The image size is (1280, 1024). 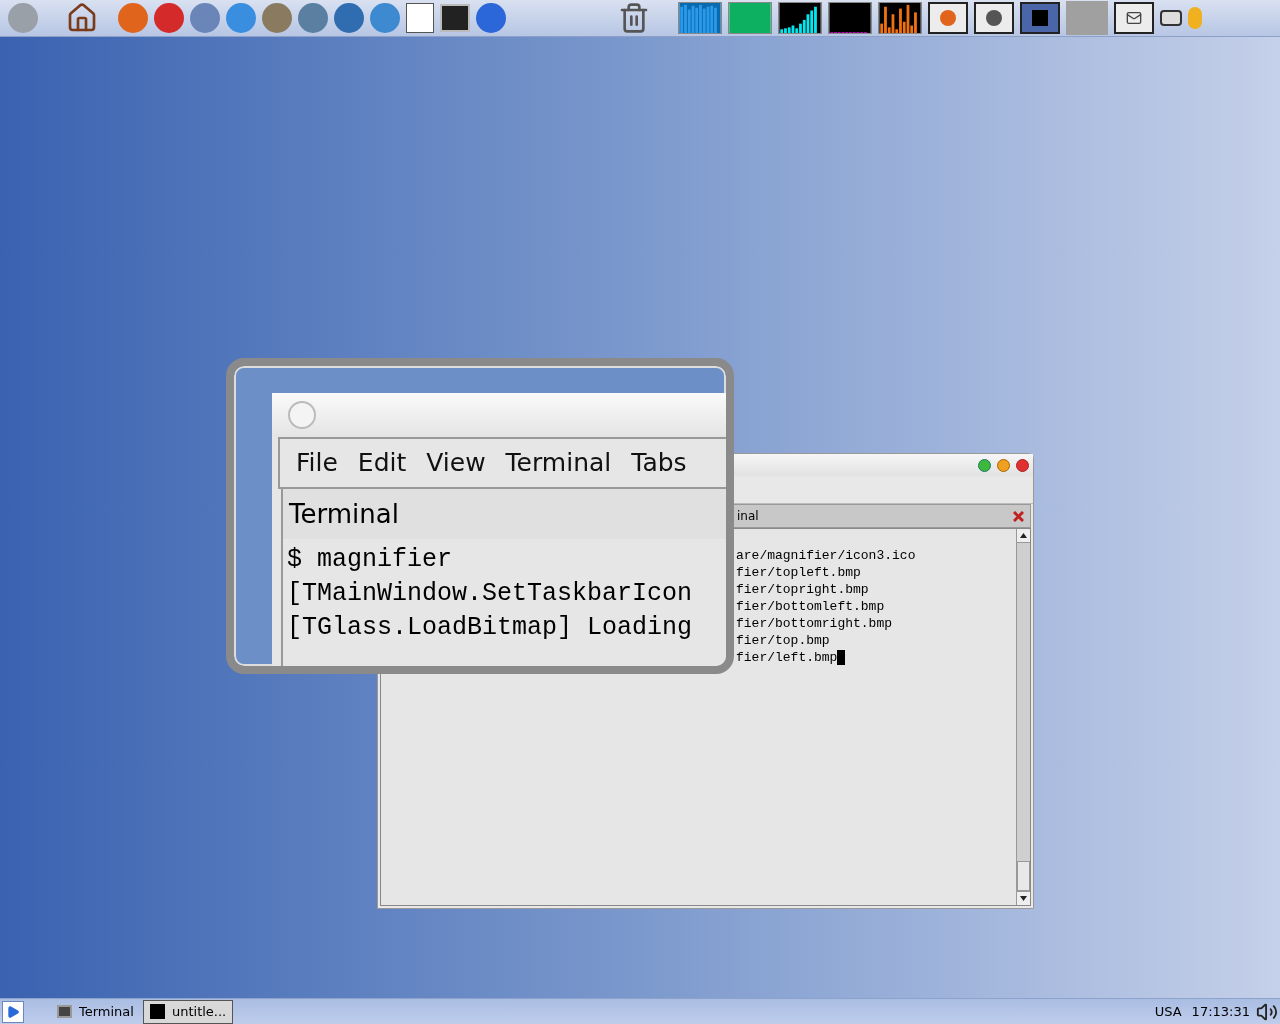 What do you see at coordinates (1168, 1011) in the screenshot?
I see `keyboard-layout: USA` at bounding box center [1168, 1011].